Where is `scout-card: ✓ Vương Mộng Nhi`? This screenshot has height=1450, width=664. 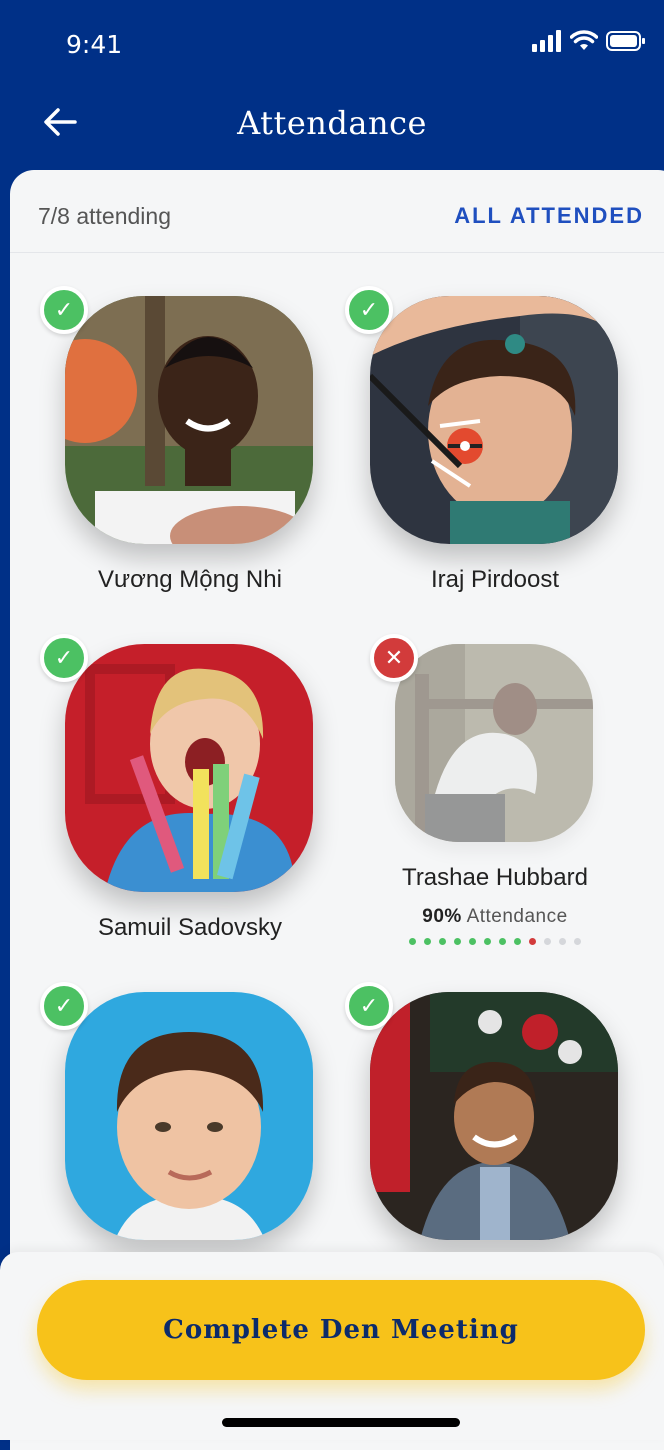 scout-card: ✓ Vương Mộng Nhi is located at coordinates (190, 441).